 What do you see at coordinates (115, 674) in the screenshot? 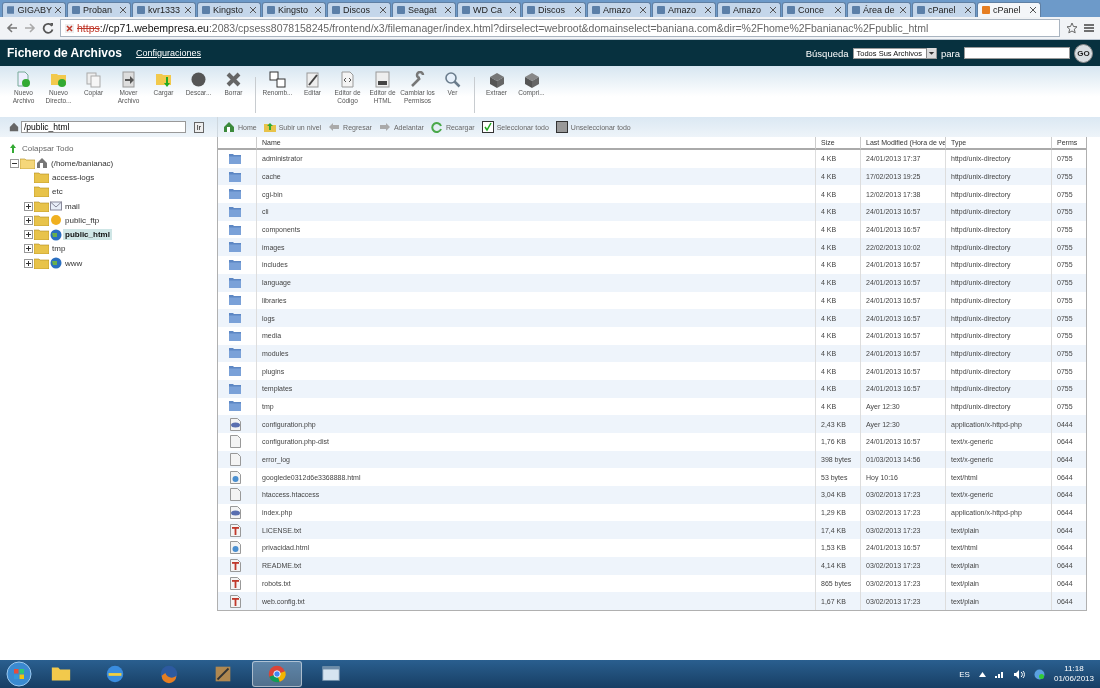
I see `browser-icon` at bounding box center [115, 674].